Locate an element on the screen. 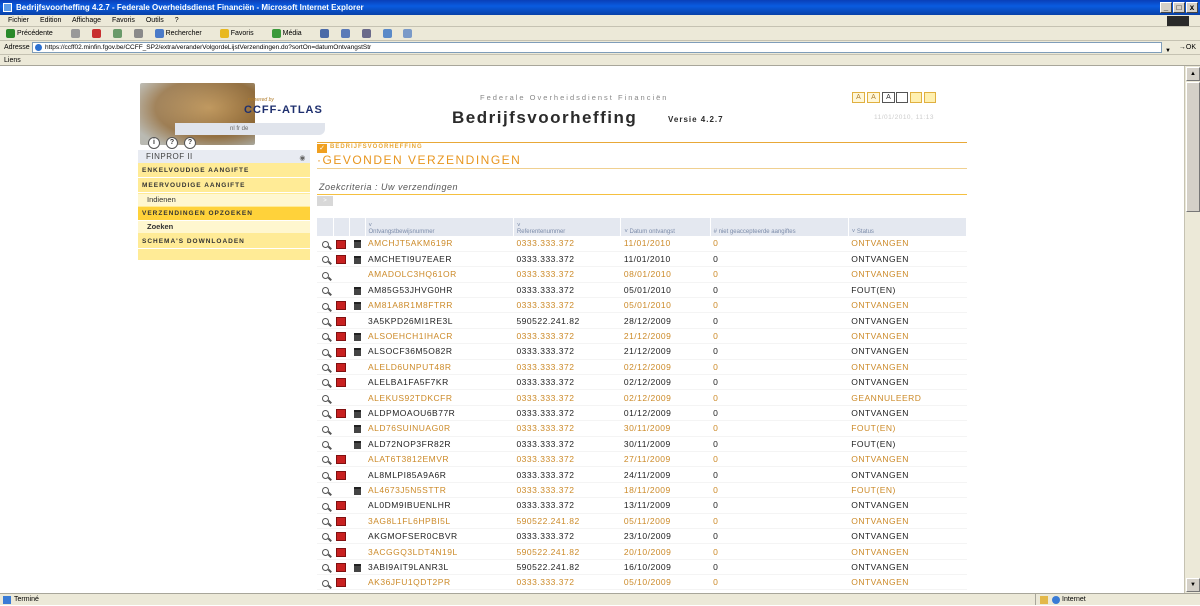 This screenshot has width=1200, height=606. col-ontvangstbewijsnummer: ˅ Ontvangstbewijsnummer is located at coordinates (439, 227).